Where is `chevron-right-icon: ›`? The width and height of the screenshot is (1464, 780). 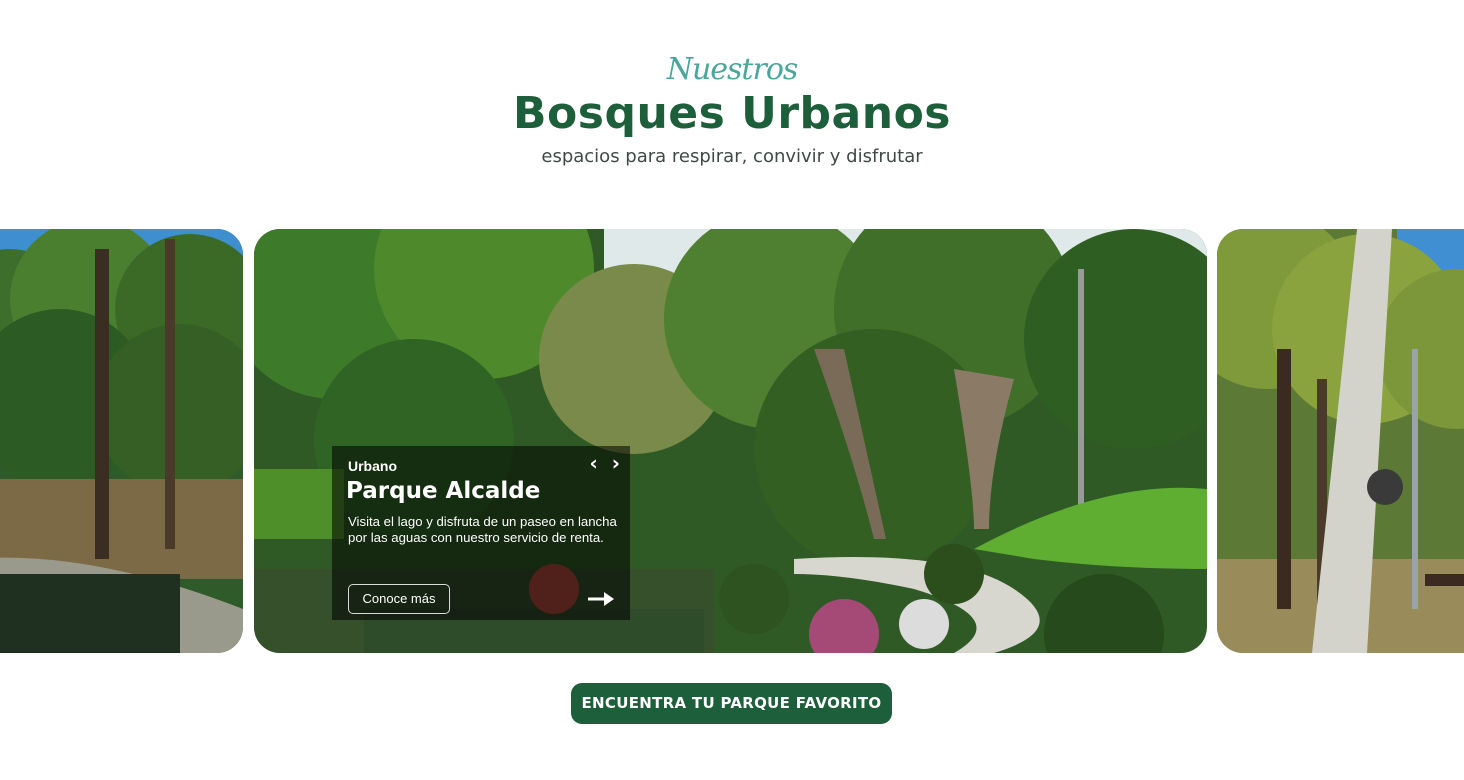 chevron-right-icon: › is located at coordinates (616, 463).